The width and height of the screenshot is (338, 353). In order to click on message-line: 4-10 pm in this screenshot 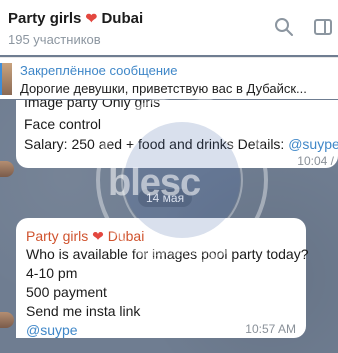, I will do `click(52, 273)`.